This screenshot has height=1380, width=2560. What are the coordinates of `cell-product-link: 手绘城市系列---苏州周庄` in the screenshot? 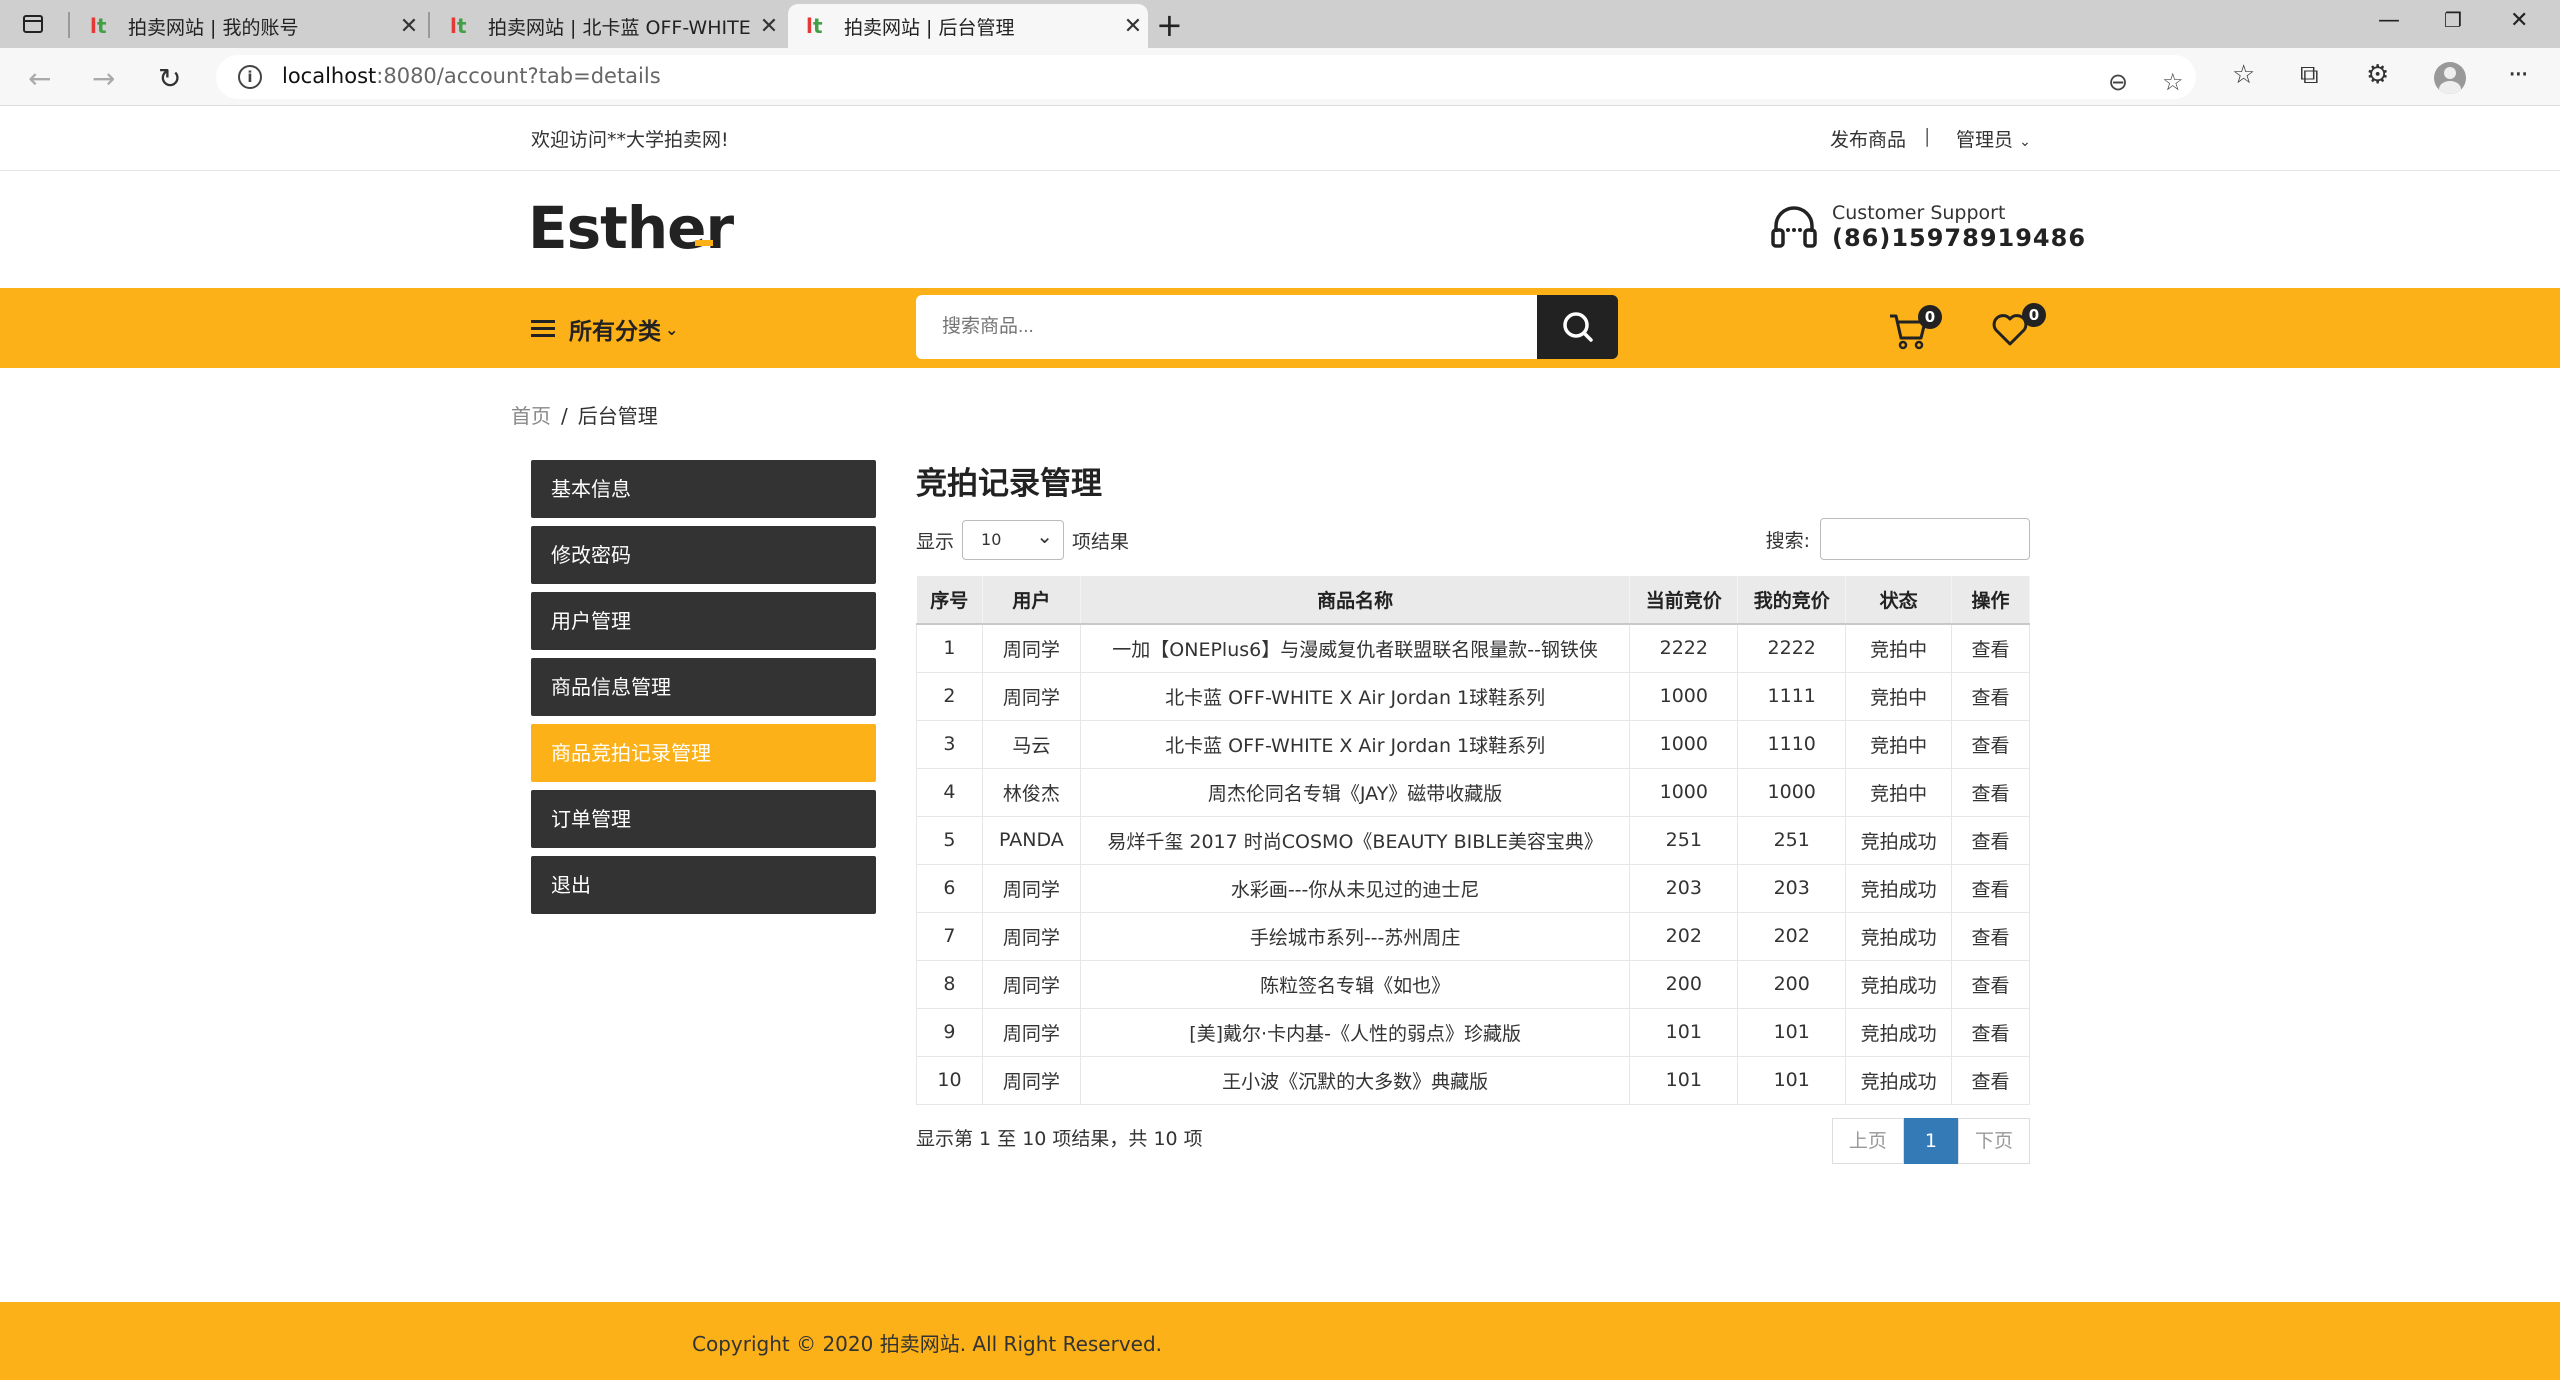 It's located at (1355, 936).